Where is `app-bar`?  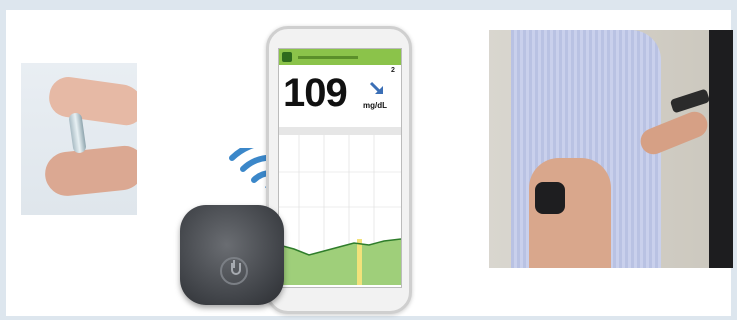 app-bar is located at coordinates (340, 57).